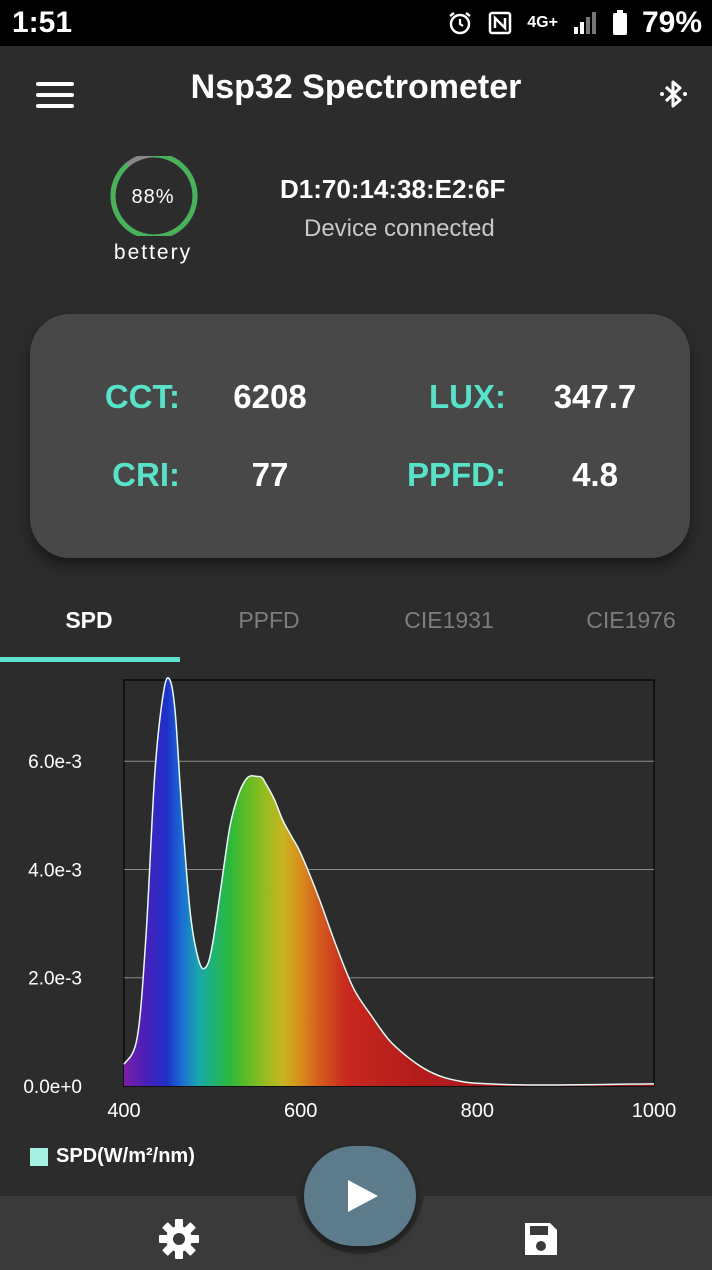  Describe the element at coordinates (467, 396) in the screenshot. I see `lux-label: LUX:` at that location.